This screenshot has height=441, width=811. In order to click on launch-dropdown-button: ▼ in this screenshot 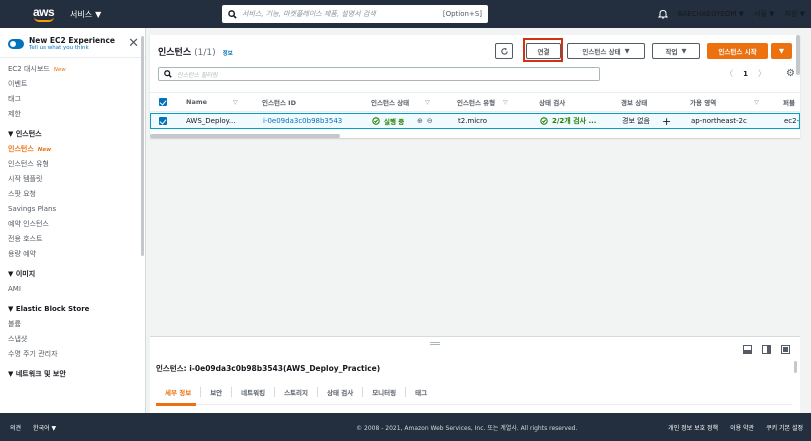, I will do `click(781, 51)`.